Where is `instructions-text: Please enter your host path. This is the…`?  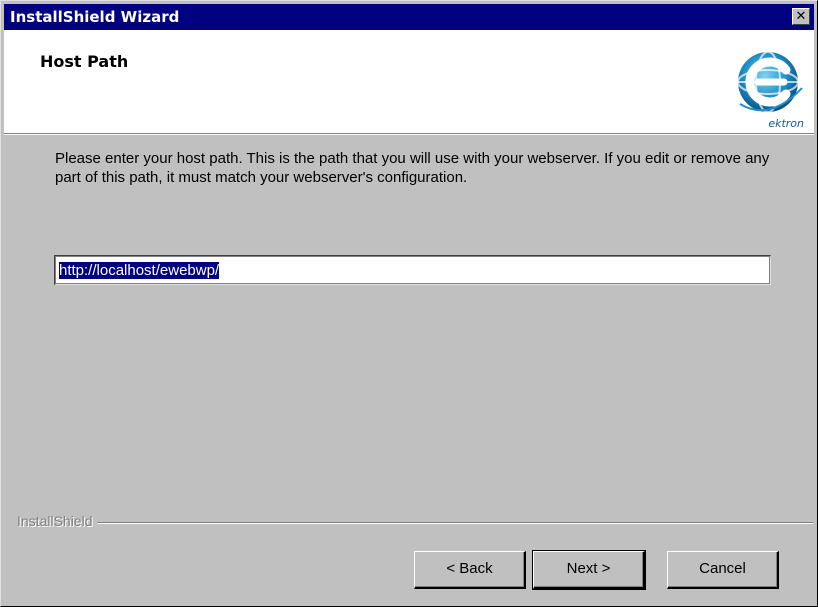 instructions-text: Please enter your host path. This is the… is located at coordinates (412, 168).